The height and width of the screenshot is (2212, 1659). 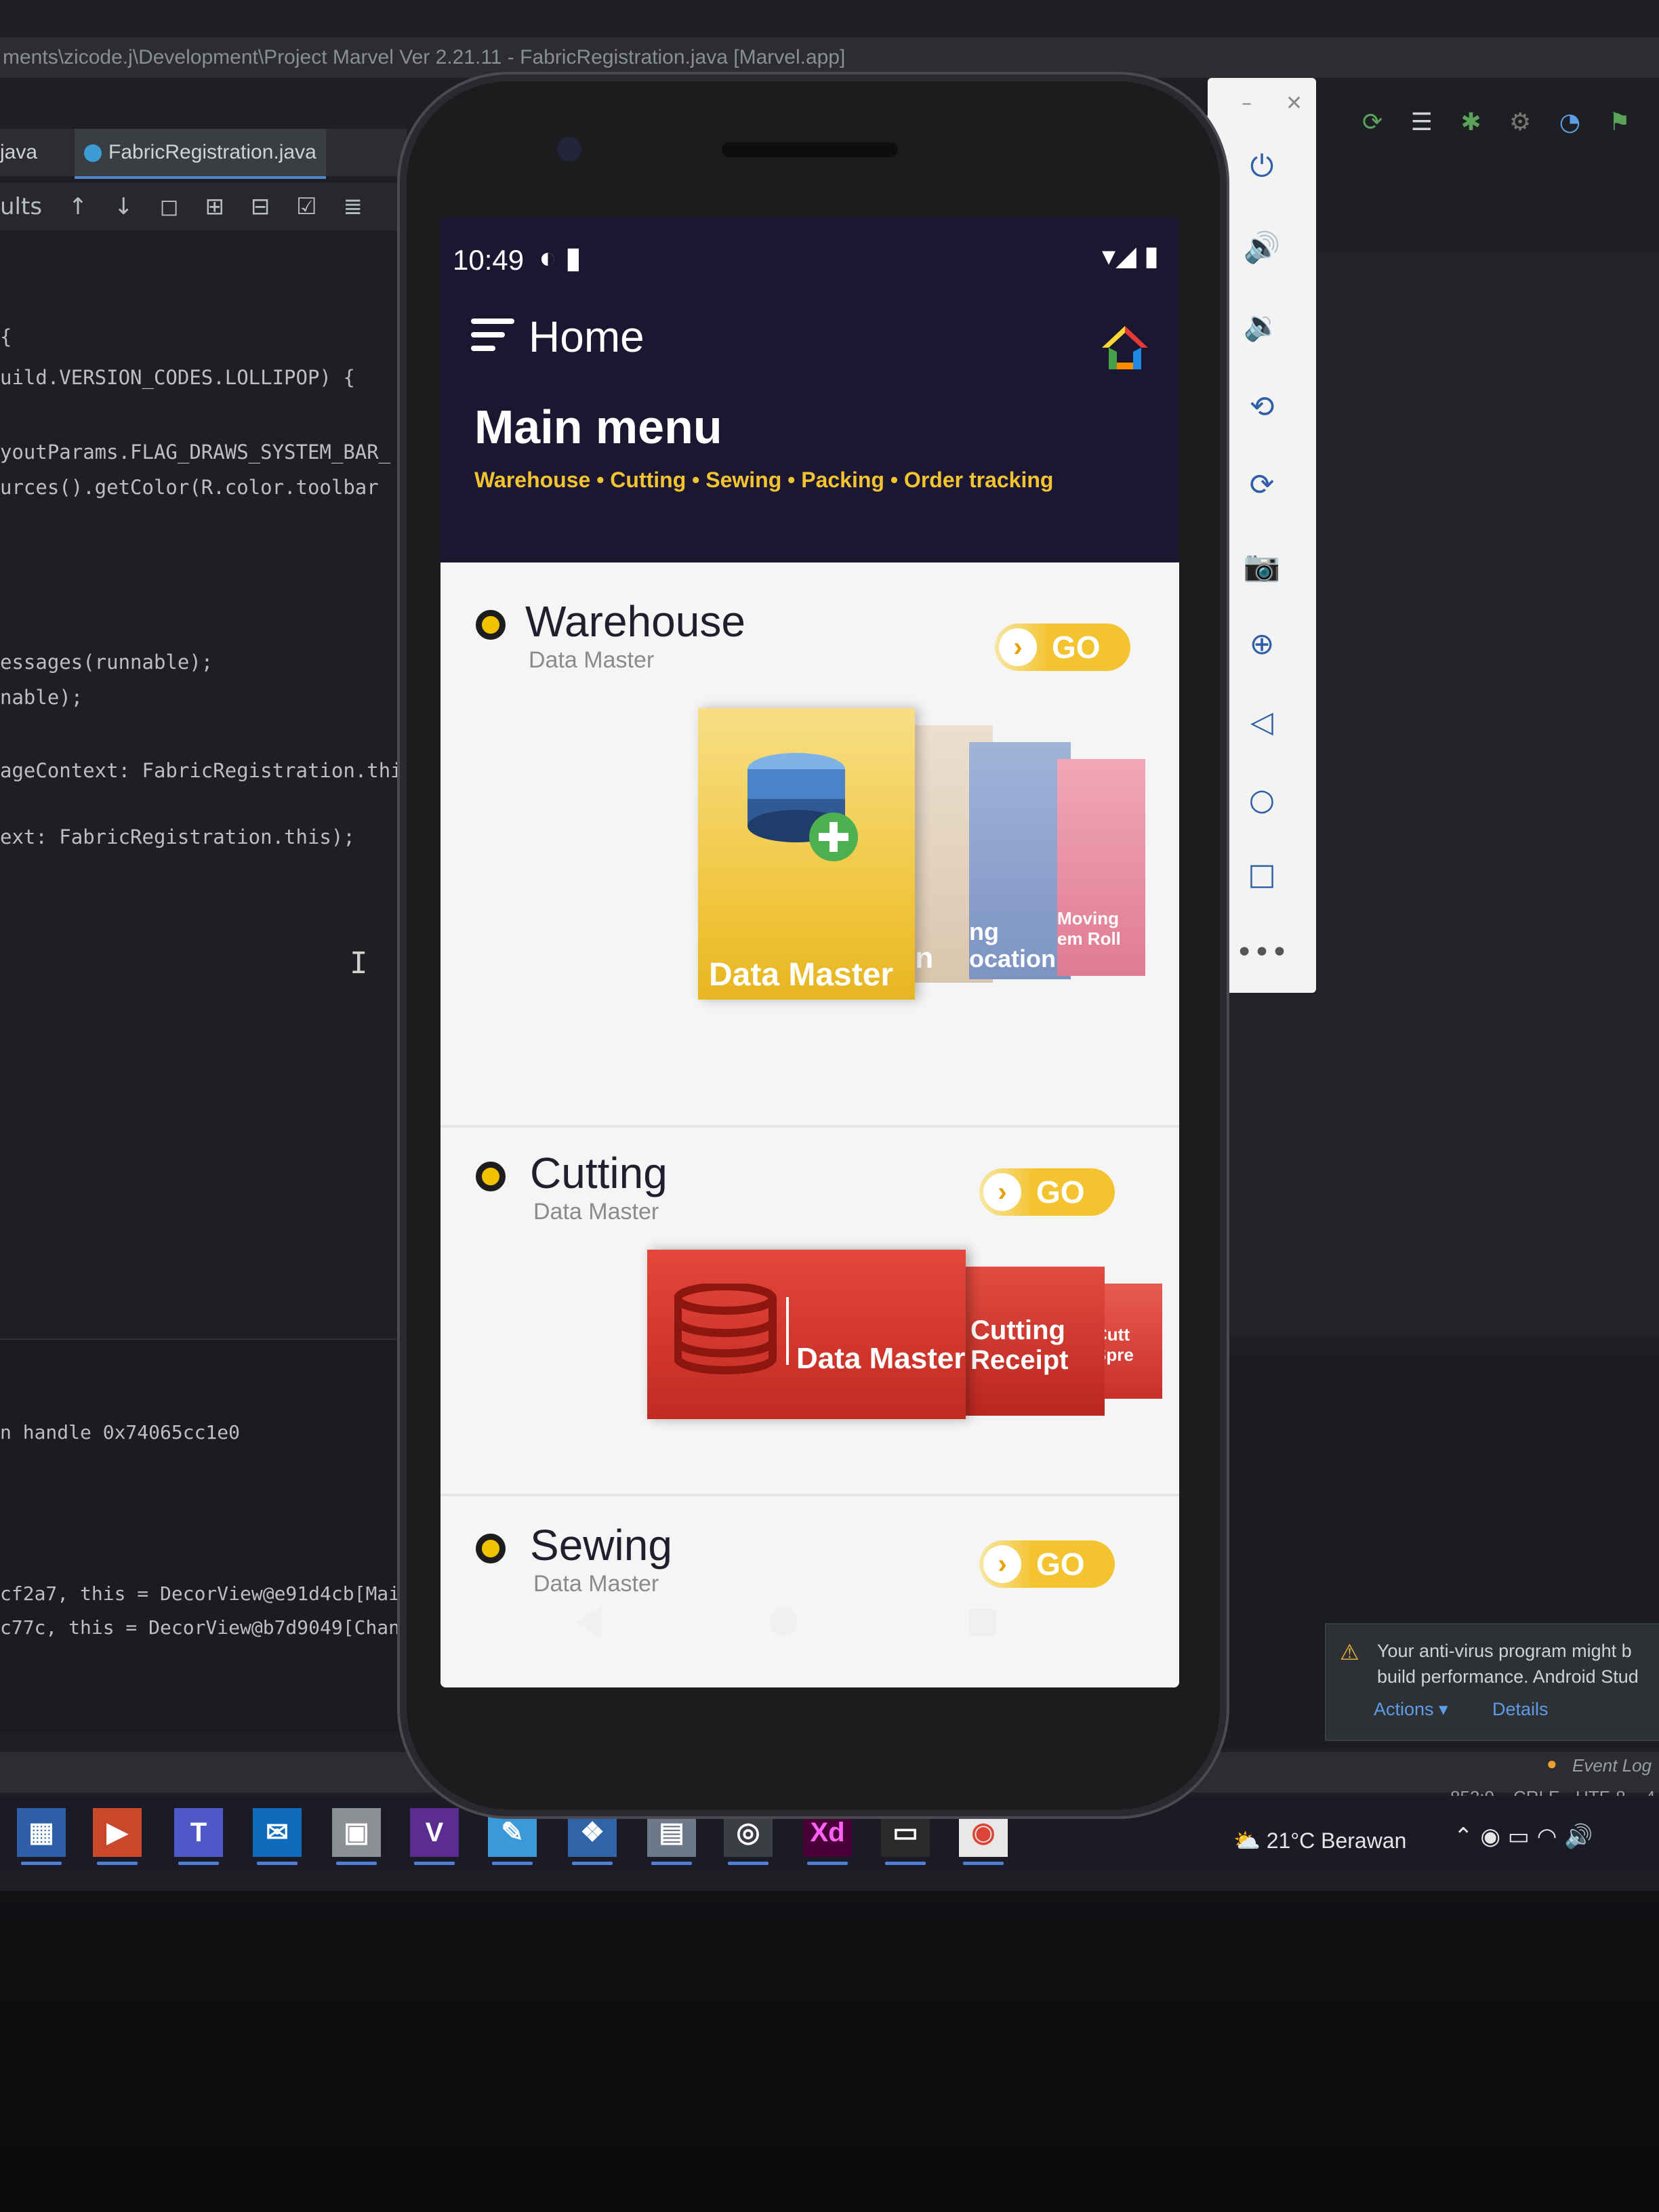 What do you see at coordinates (1372, 122) in the screenshot?
I see `sync-icon: ⟳` at bounding box center [1372, 122].